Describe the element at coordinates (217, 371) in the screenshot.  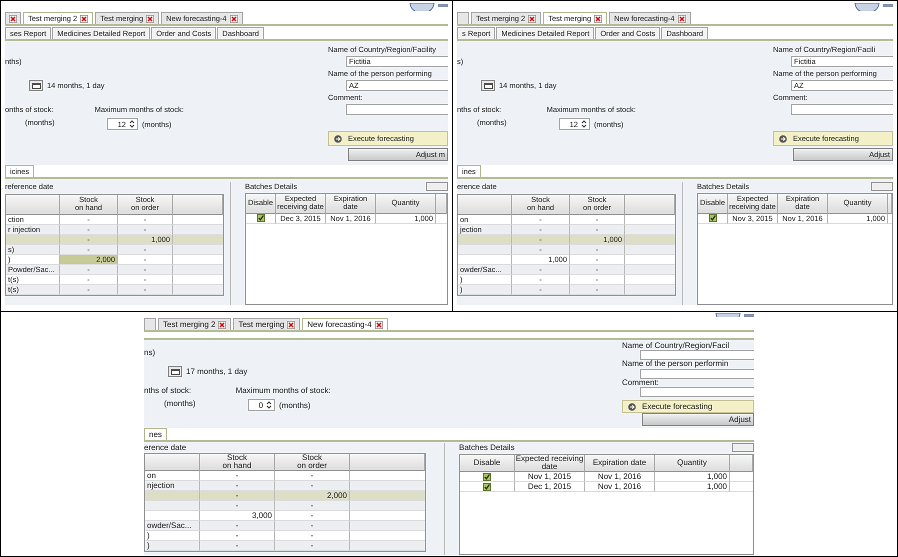
I see `duration-text: 17 months, 1 day` at that location.